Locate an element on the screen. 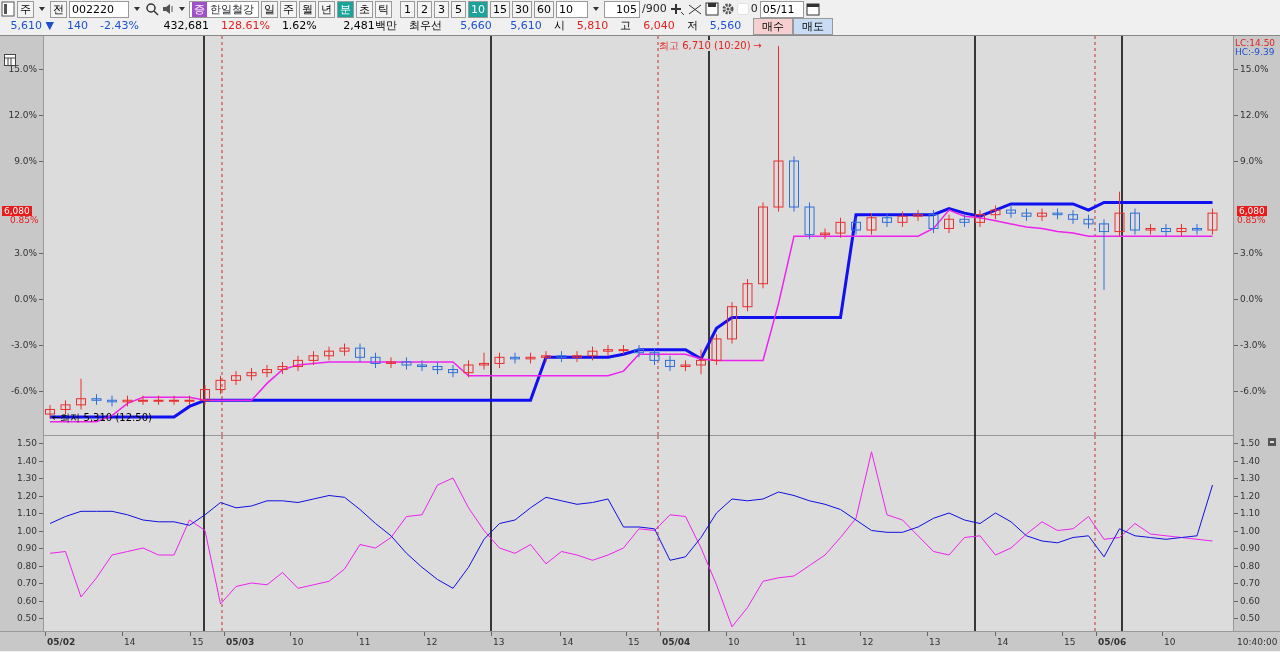 This screenshot has width=1280, height=652. axis-label: 0.50 is located at coordinates (26, 618).